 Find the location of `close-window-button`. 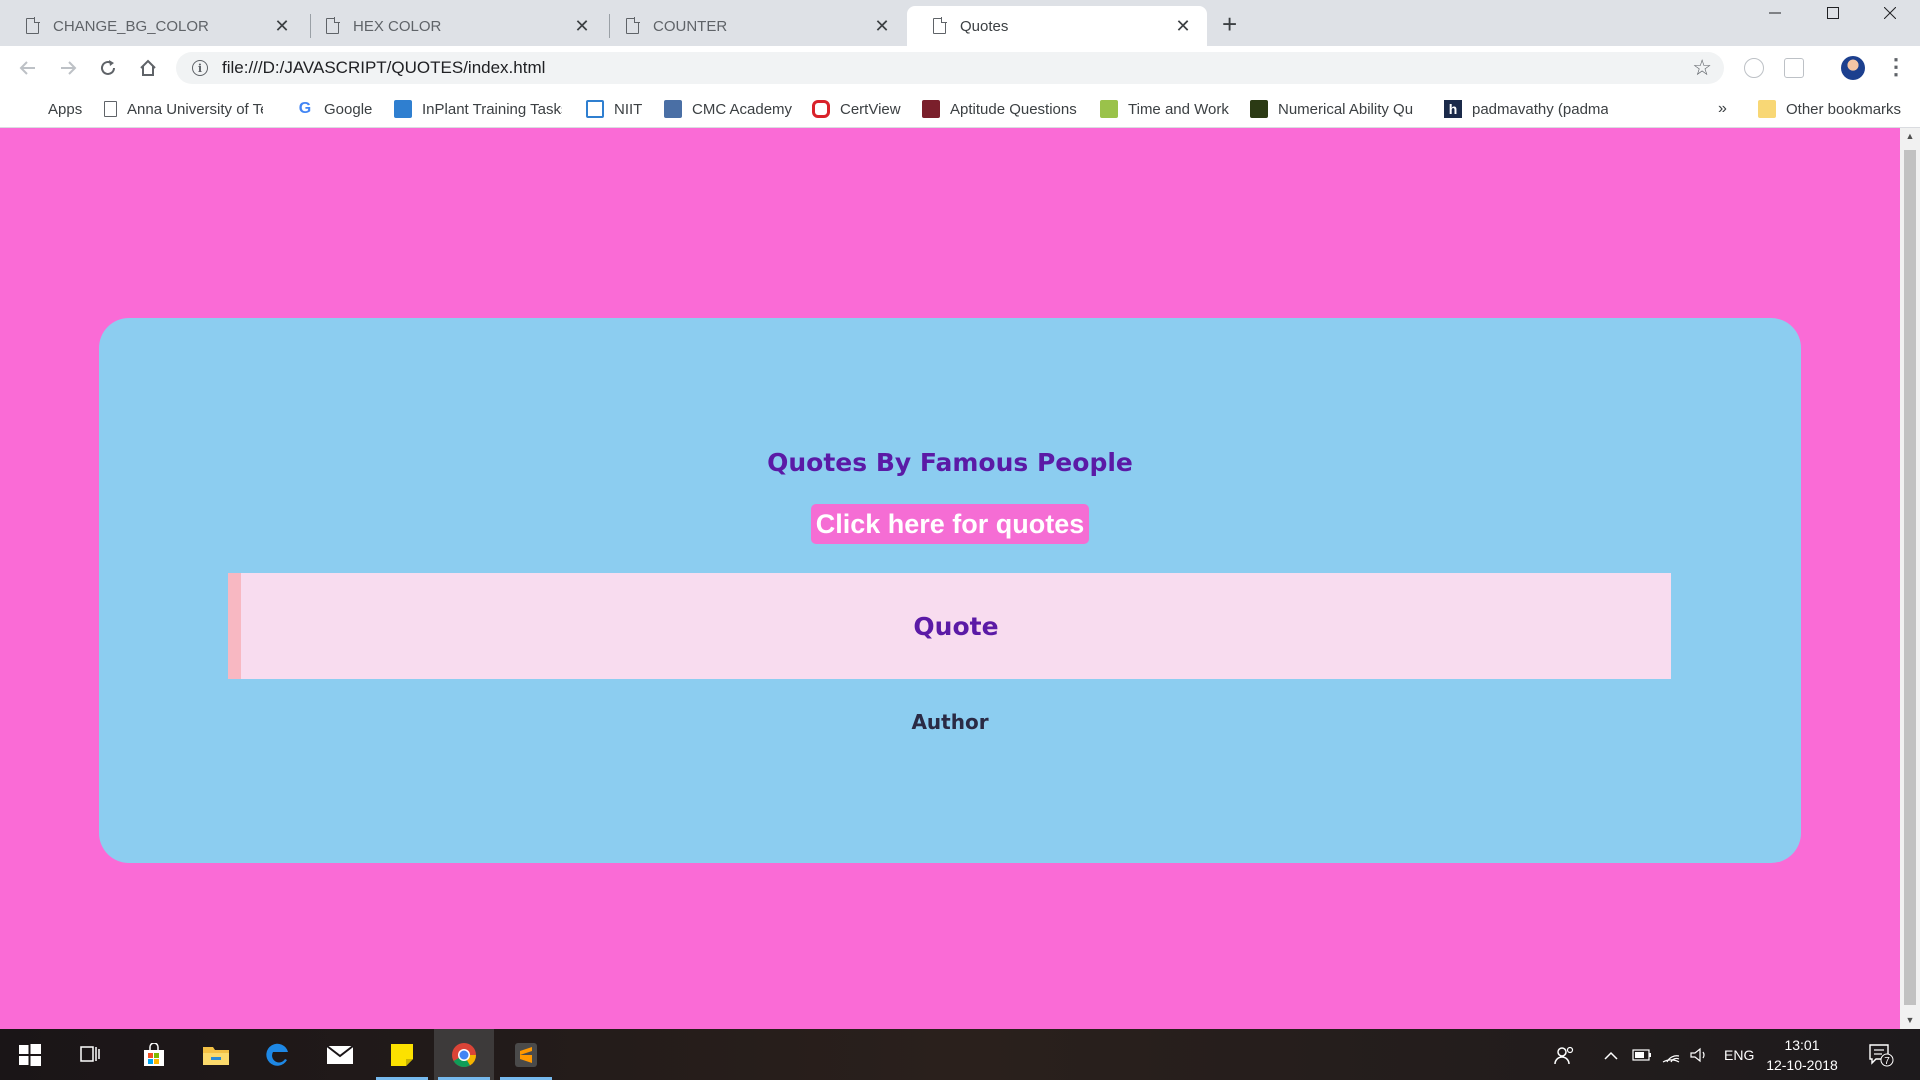

close-window-button is located at coordinates (1890, 13).